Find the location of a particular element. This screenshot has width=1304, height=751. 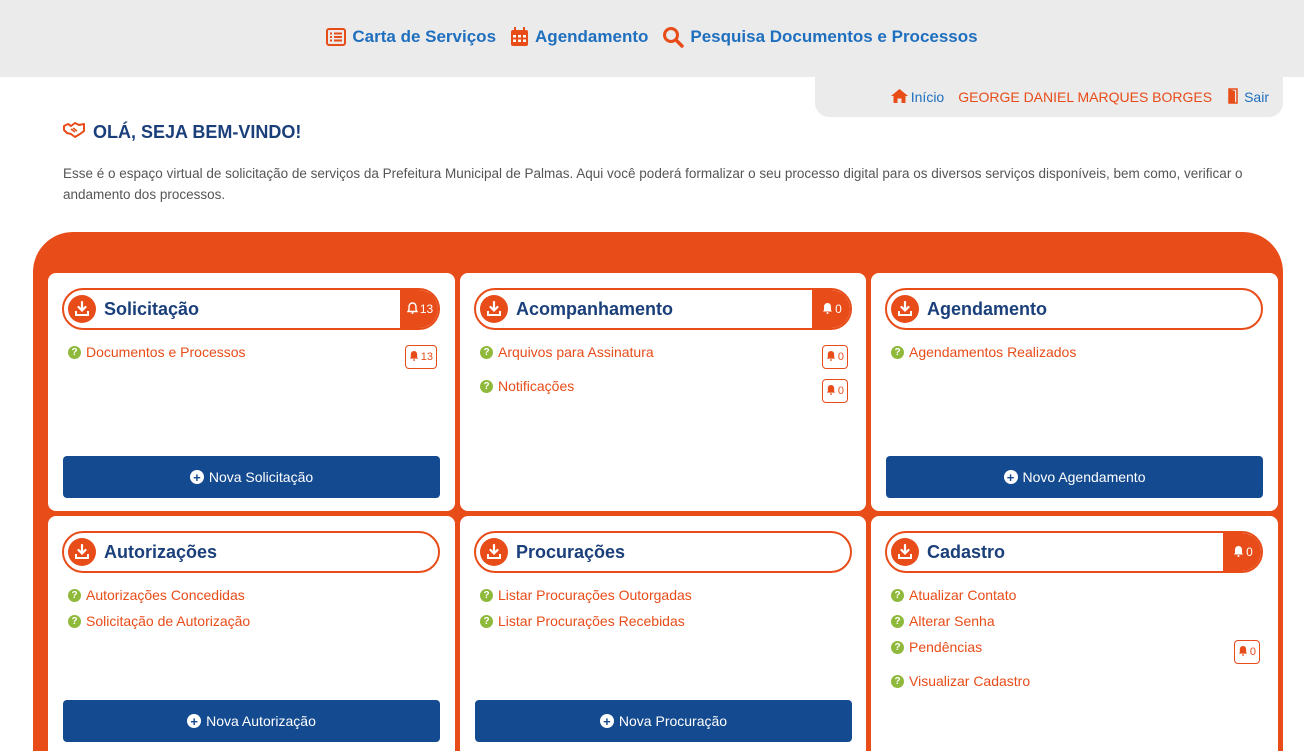

link-documentos-processos: ? Documentos e Processos 13 is located at coordinates (252, 354).